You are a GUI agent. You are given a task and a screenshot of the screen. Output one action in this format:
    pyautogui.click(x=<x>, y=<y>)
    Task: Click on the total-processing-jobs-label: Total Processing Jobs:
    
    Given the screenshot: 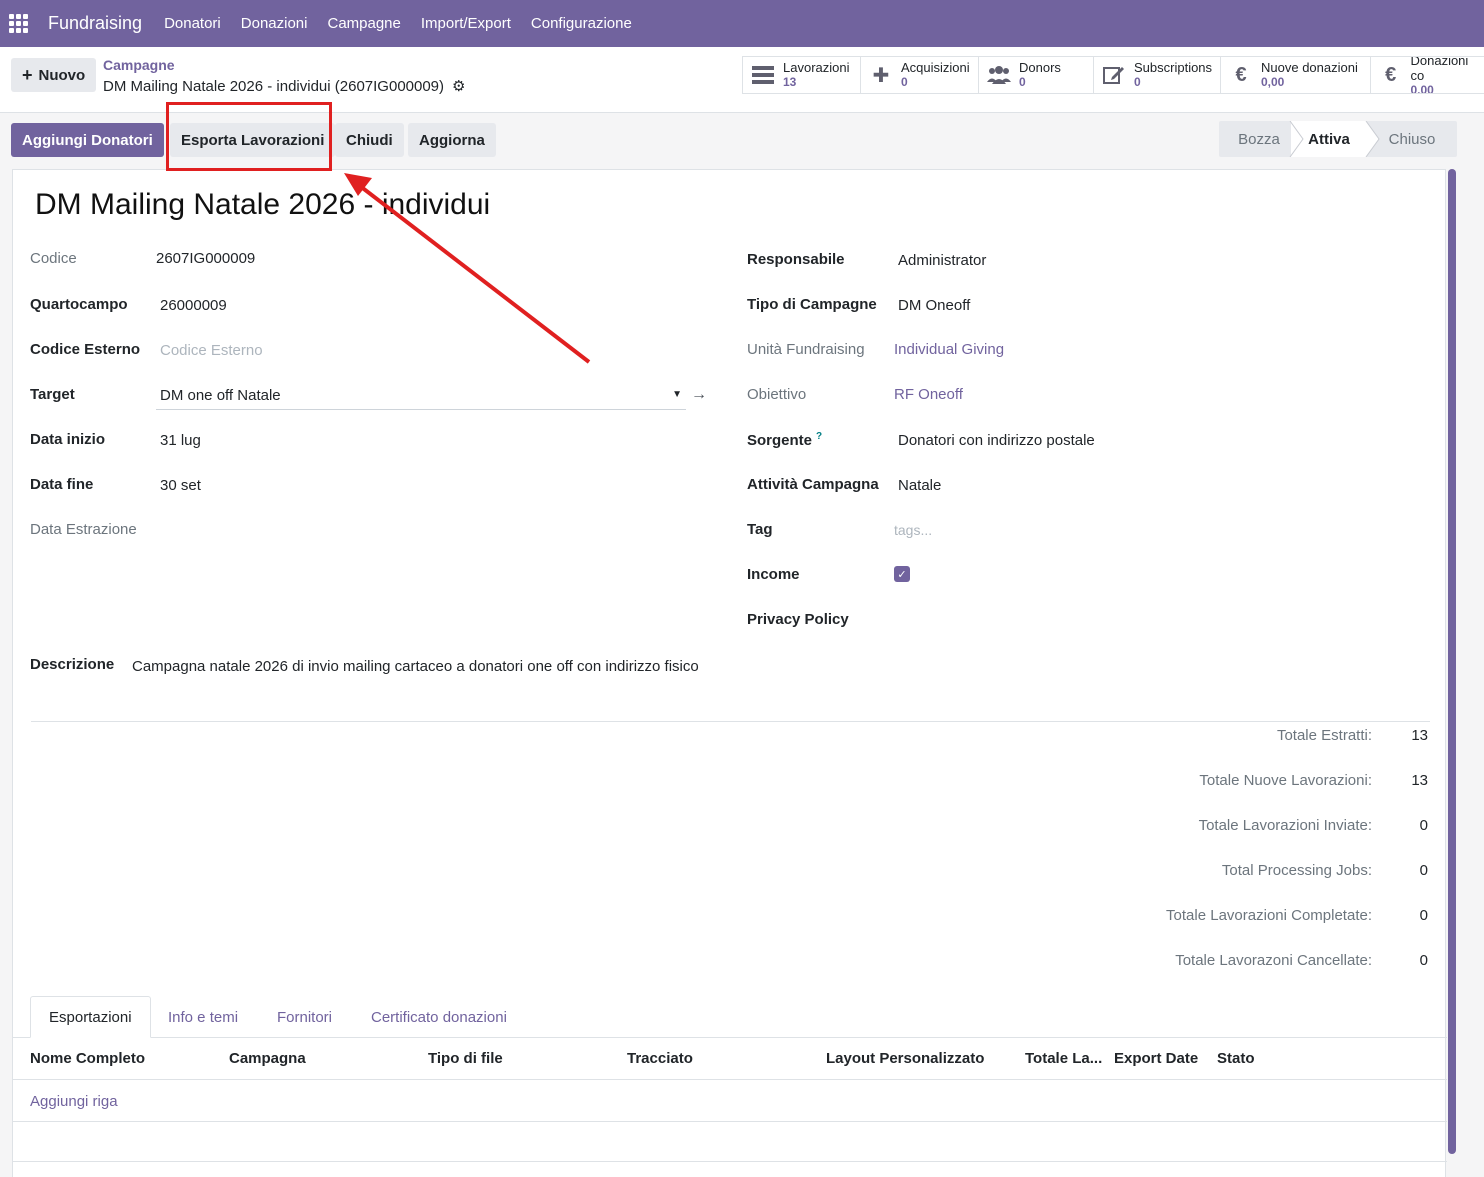 What is the action you would take?
    pyautogui.click(x=1296, y=870)
    